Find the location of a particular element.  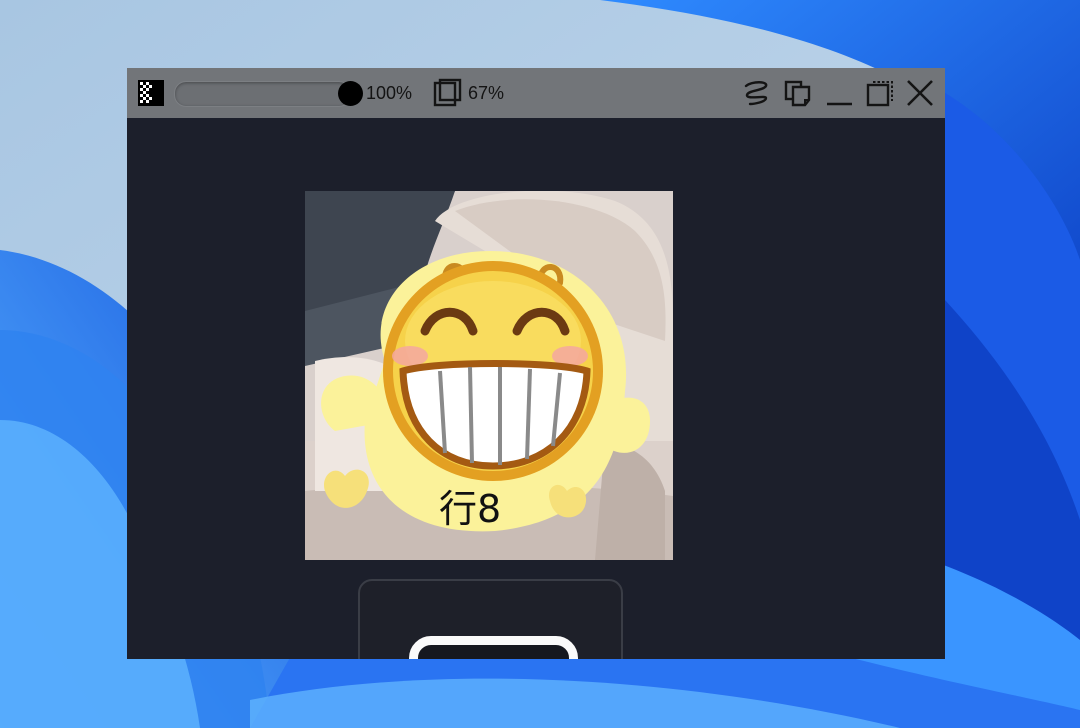

opacity-value: 100% is located at coordinates (389, 93).